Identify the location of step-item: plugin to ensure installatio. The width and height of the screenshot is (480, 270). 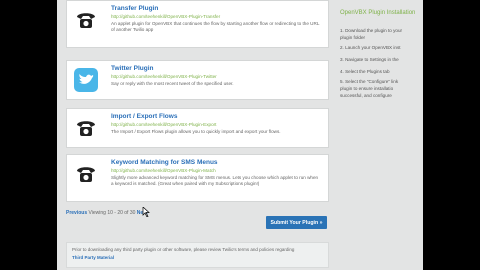
(367, 88).